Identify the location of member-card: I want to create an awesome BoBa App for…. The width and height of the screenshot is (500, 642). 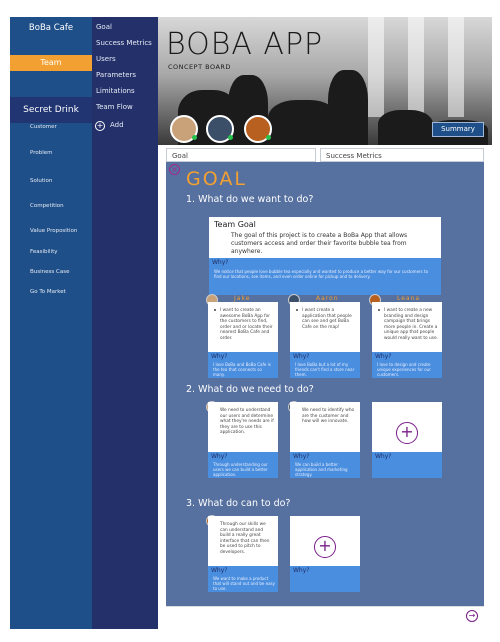
(243, 340).